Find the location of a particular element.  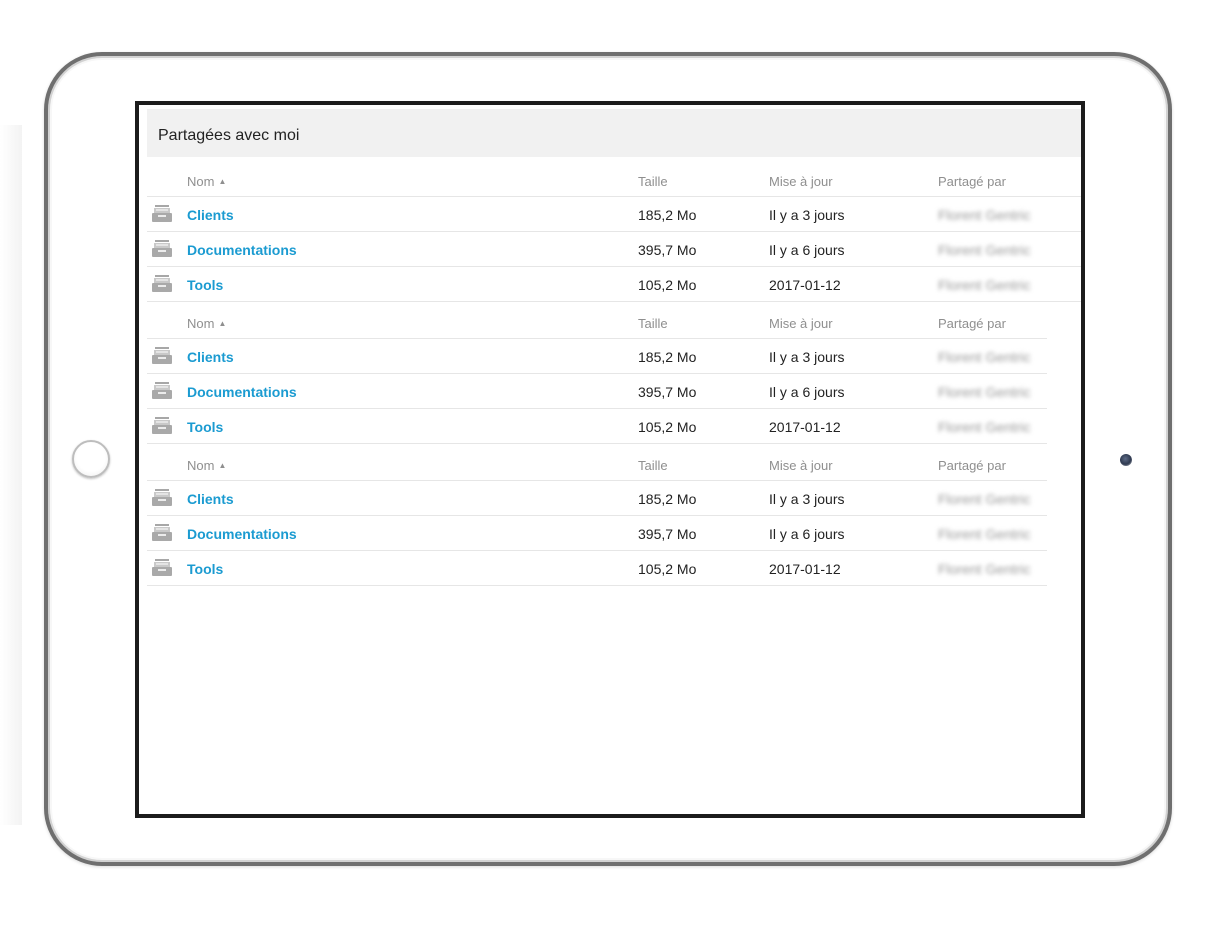

row-divider is located at coordinates (597, 585).